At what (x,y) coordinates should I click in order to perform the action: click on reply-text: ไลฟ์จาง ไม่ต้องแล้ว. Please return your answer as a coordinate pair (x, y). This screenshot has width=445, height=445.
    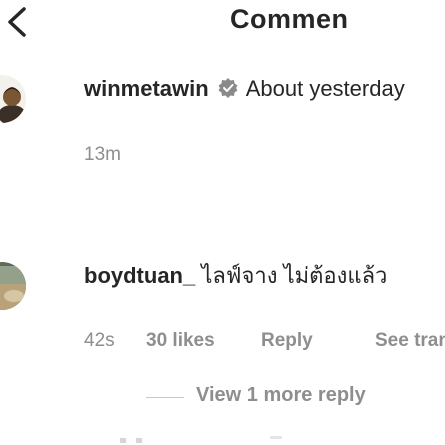
    Looking at the image, I should click on (294, 275).